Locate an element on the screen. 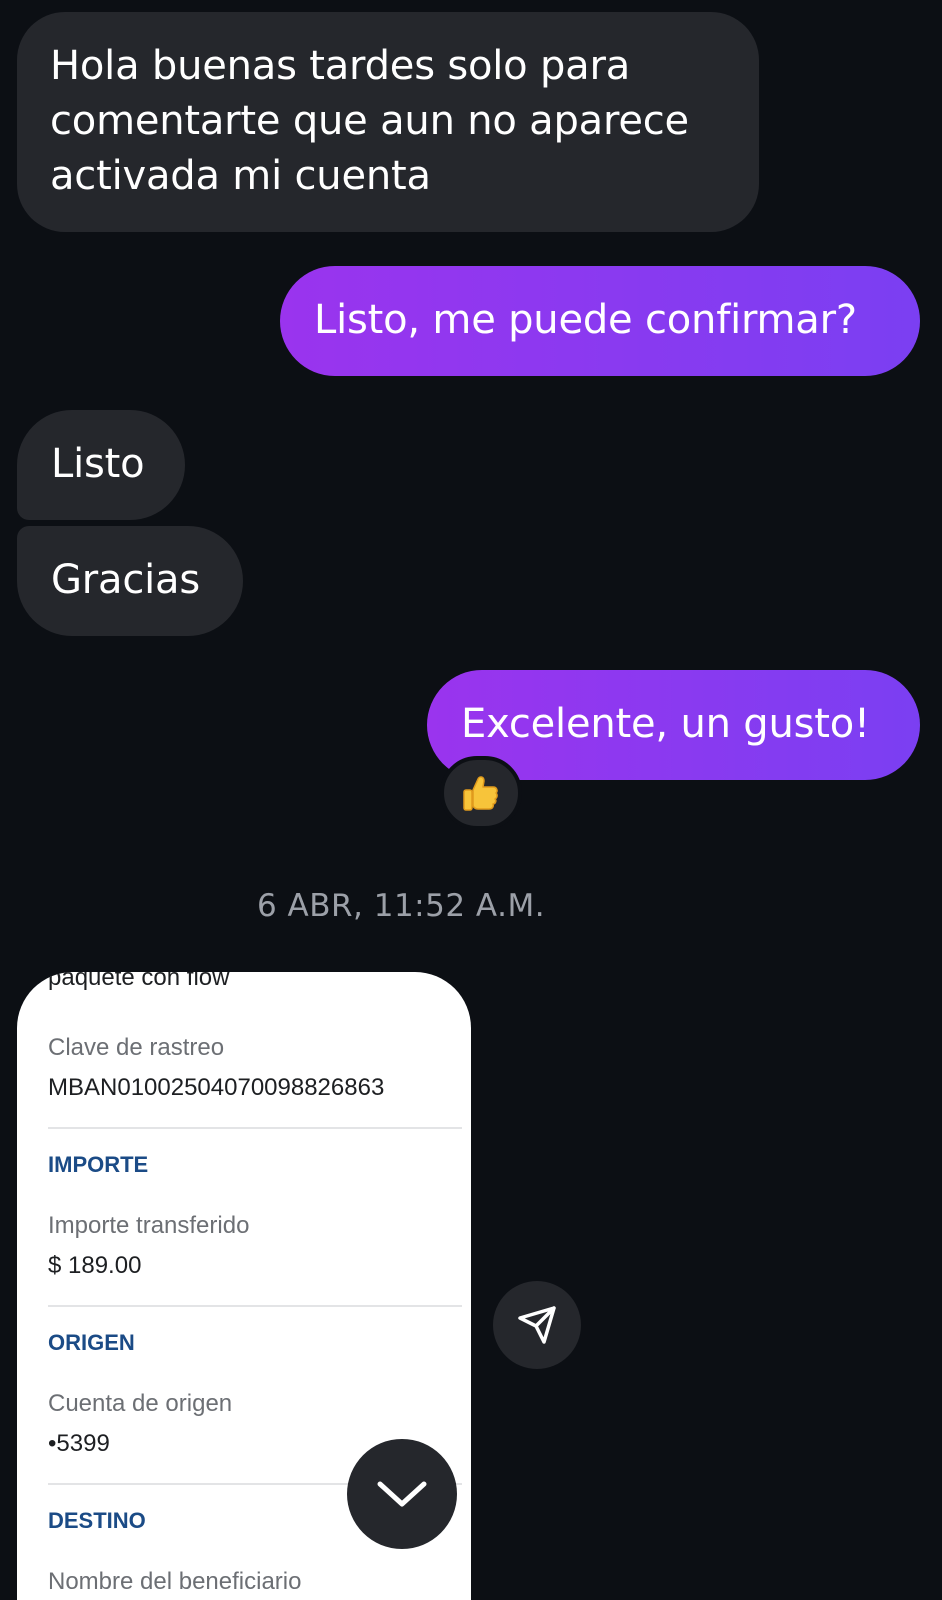  message-text: Excelente, un gusto! is located at coordinates (665, 724).